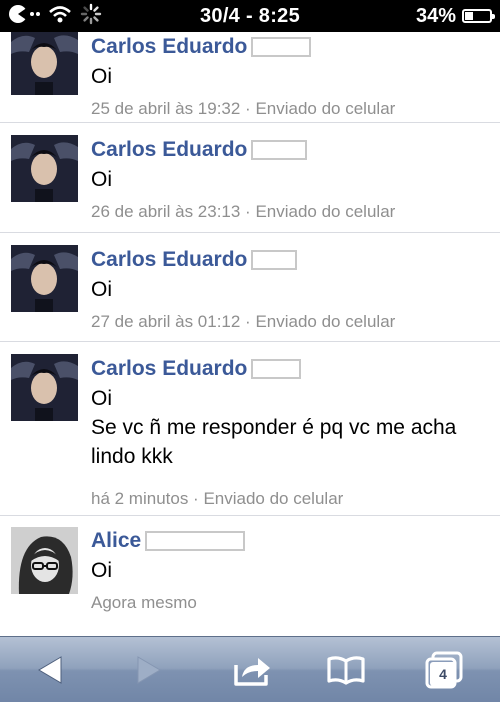  I want to click on bookmarks-icon, so click(346, 670).